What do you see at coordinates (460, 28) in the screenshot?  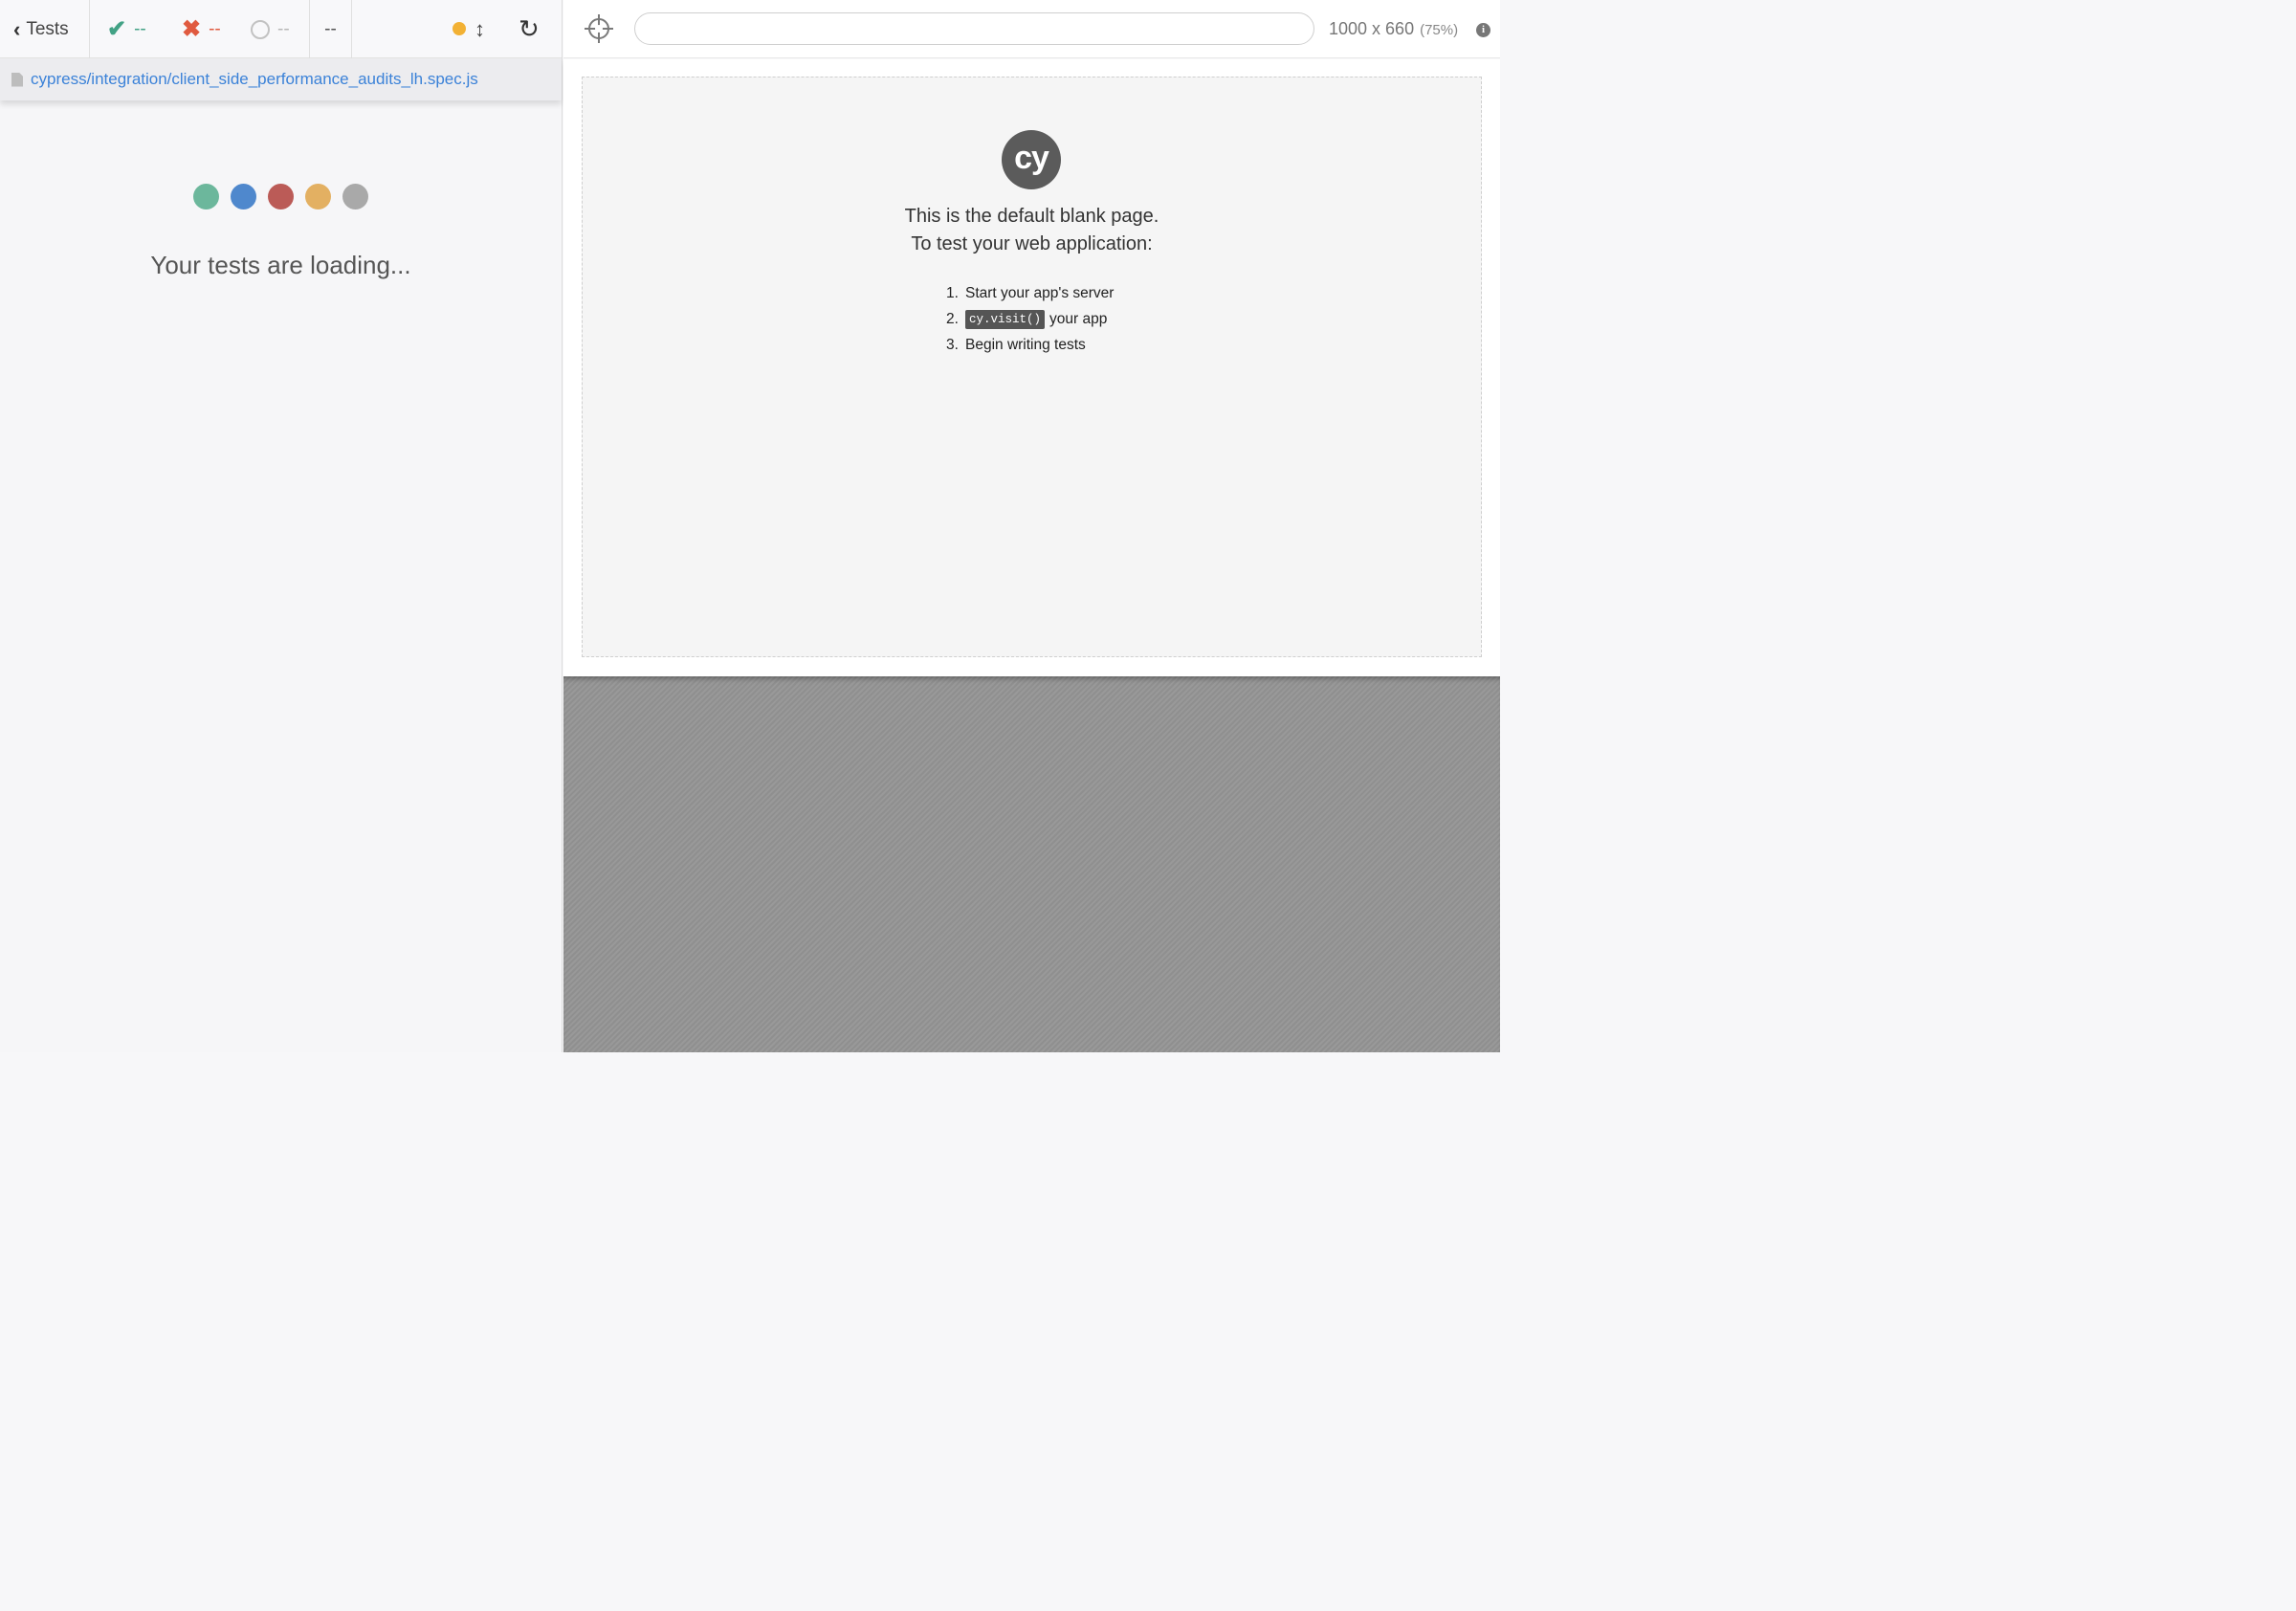 I see `status-dot-icon` at bounding box center [460, 28].